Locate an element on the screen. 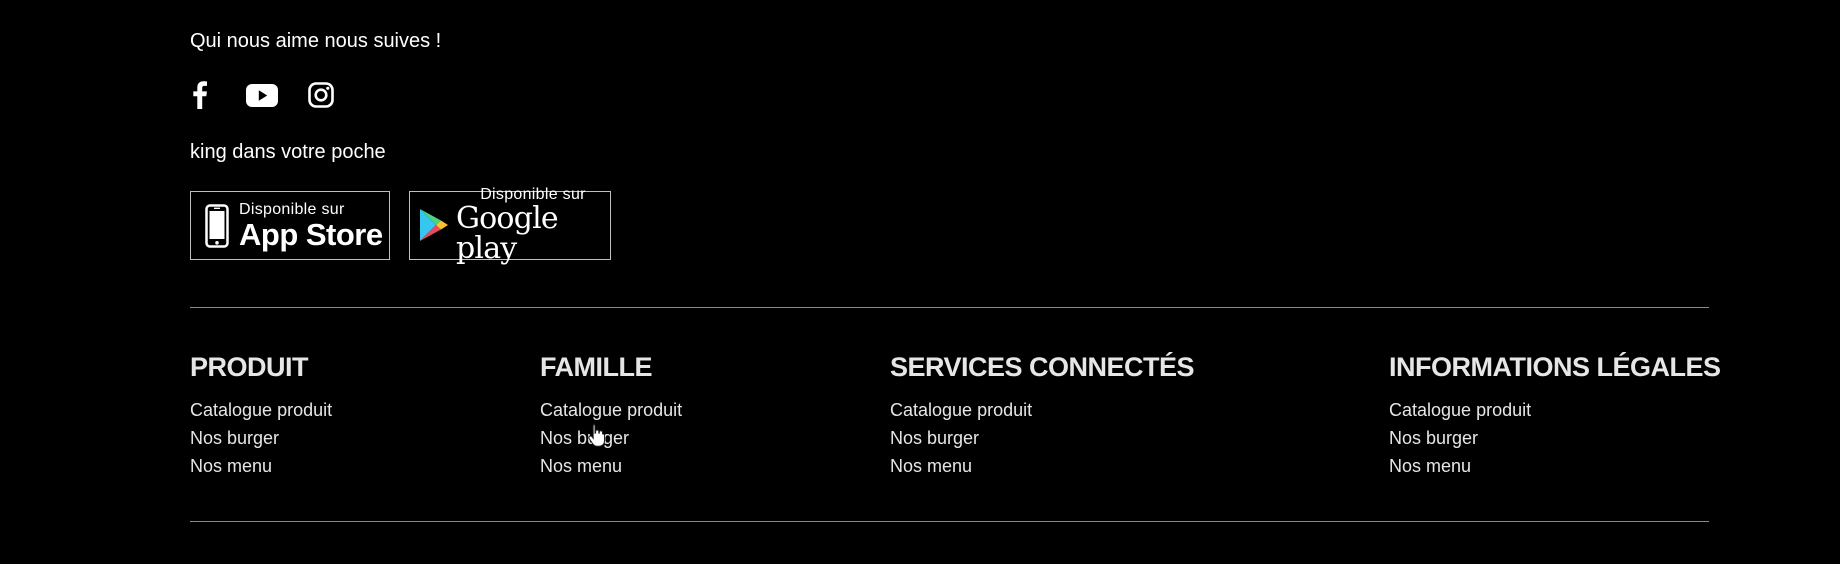 The height and width of the screenshot is (564, 1840). instagram-icon is located at coordinates (321, 95).